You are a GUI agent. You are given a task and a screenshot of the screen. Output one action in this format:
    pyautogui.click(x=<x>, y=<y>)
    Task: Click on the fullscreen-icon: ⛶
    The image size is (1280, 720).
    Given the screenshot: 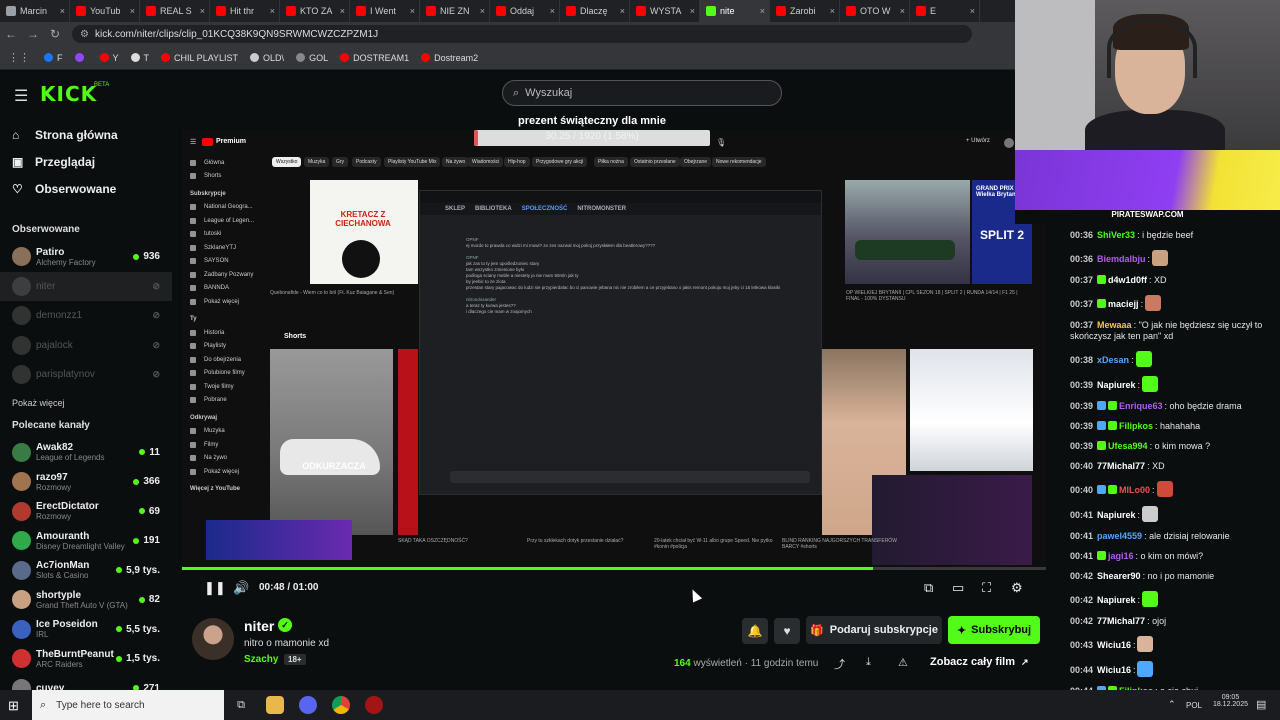 What is the action you would take?
    pyautogui.click(x=986, y=588)
    